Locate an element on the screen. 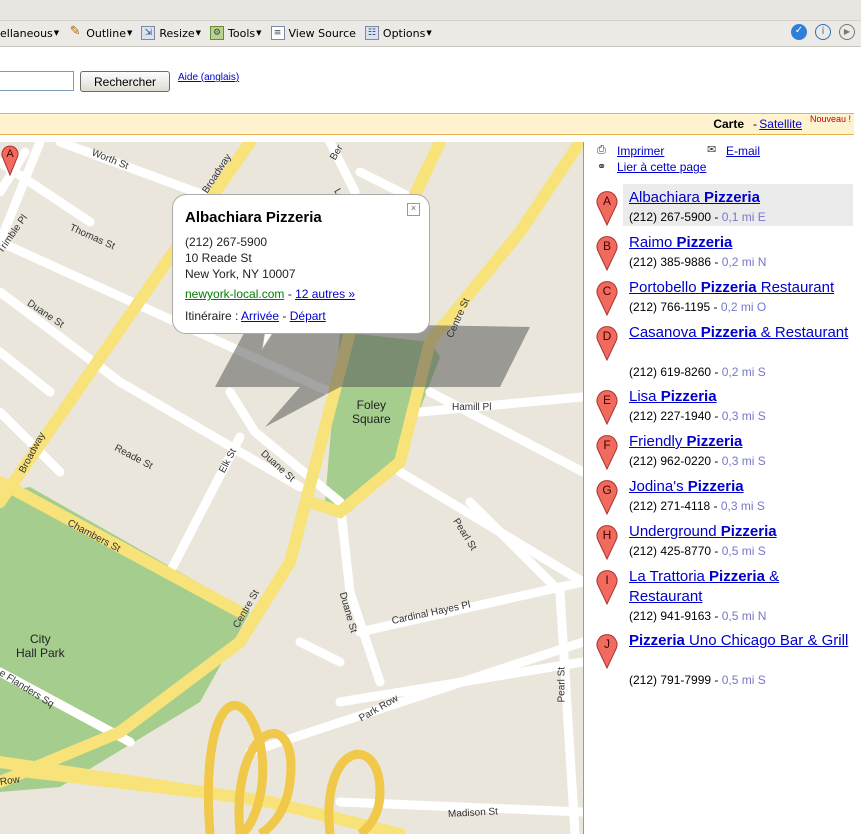  result-marker-icon: H is located at coordinates (607, 541).